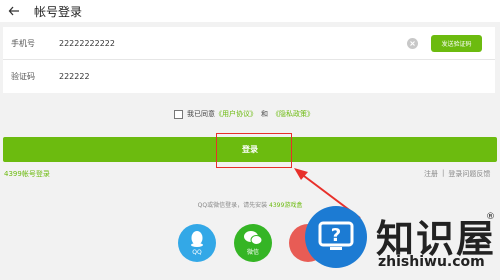 Image resolution: width=500 pixels, height=280 pixels. I want to click on agreement-and: 和, so click(264, 114).